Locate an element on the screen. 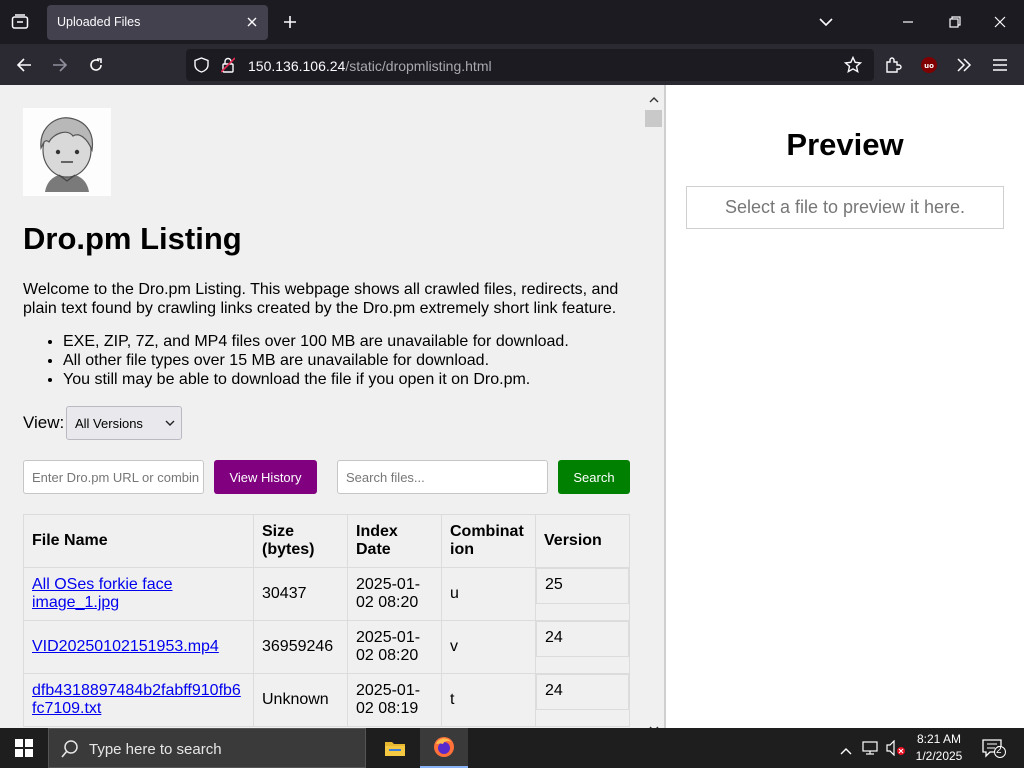 The image size is (1024, 768). url-host: 150.136.106.24 is located at coordinates (297, 66).